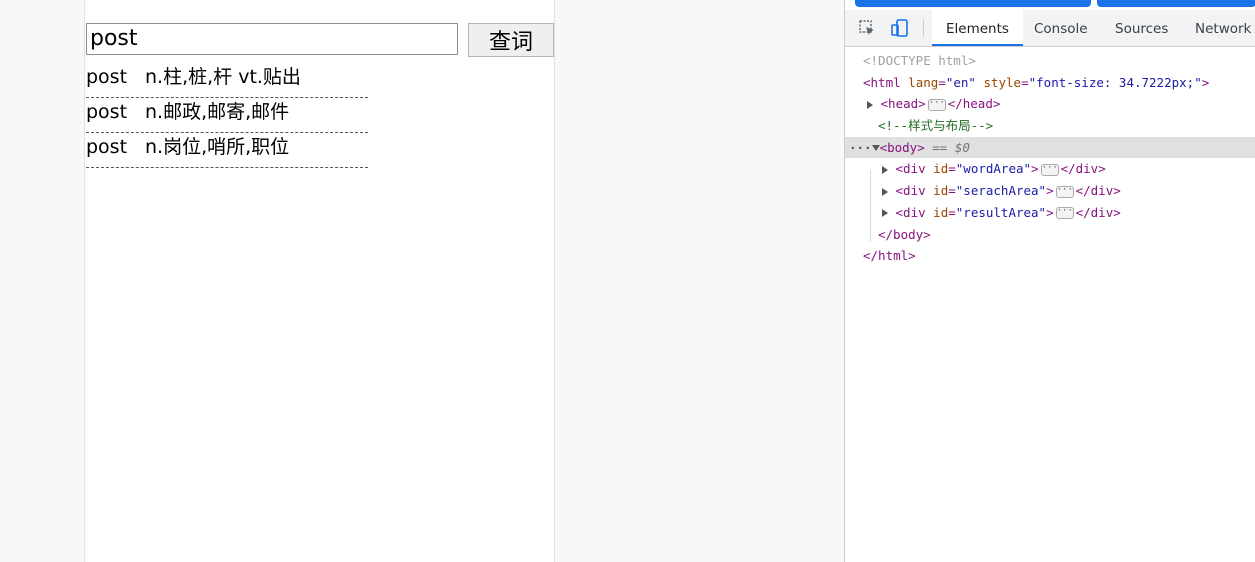 This screenshot has width=1255, height=562. I want to click on tree-indent-guide, so click(870, 206).